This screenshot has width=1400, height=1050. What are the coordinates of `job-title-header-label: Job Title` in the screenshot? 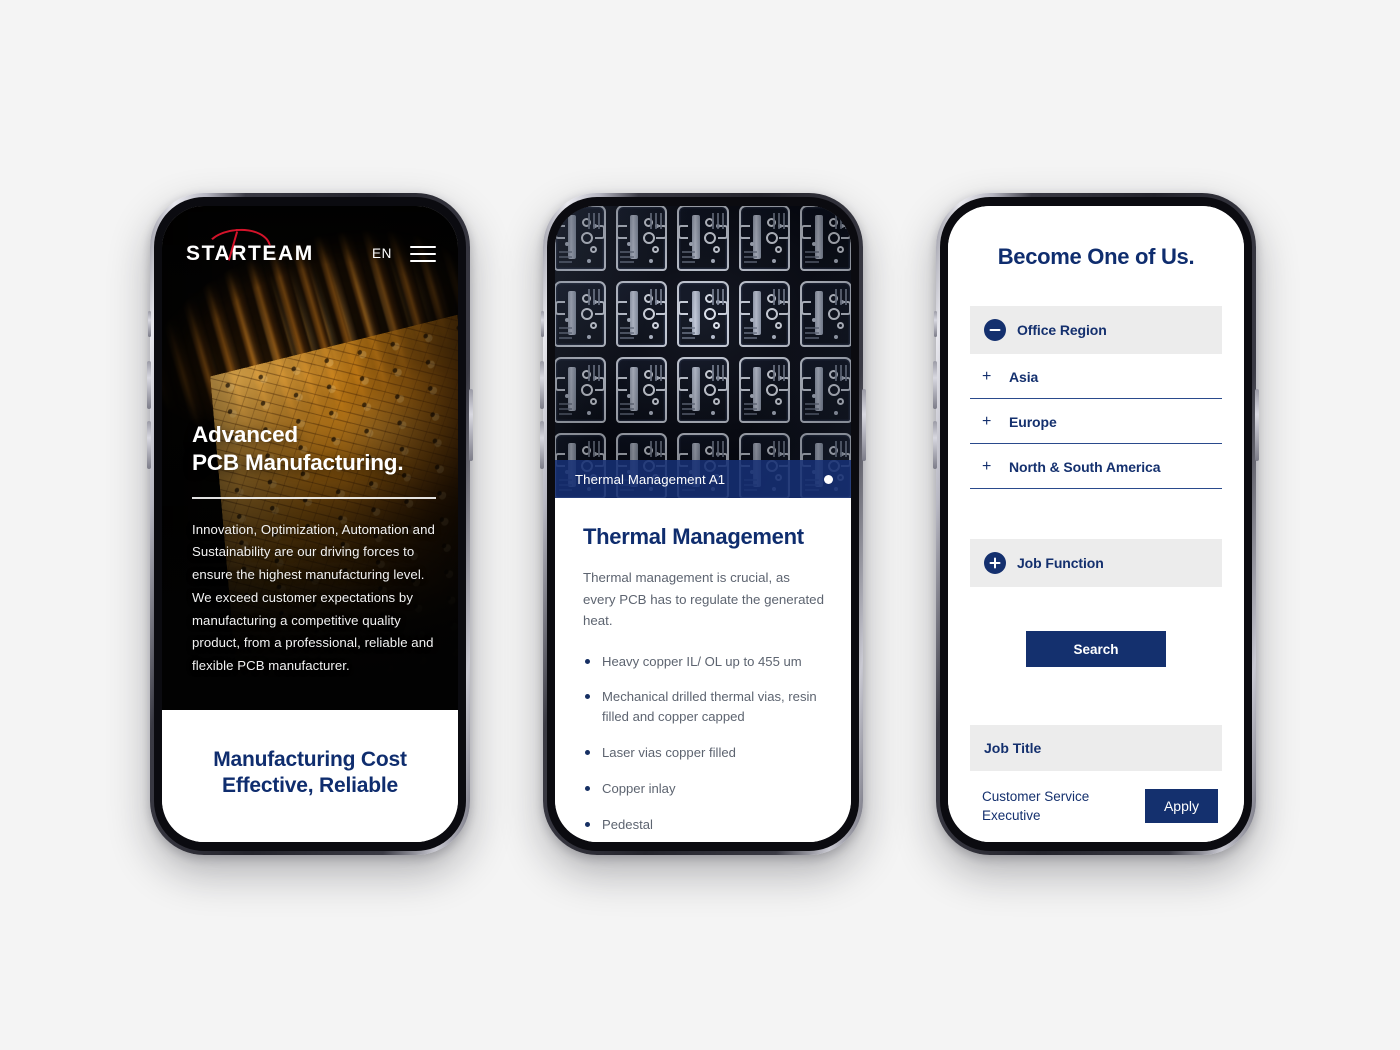 It's located at (1013, 748).